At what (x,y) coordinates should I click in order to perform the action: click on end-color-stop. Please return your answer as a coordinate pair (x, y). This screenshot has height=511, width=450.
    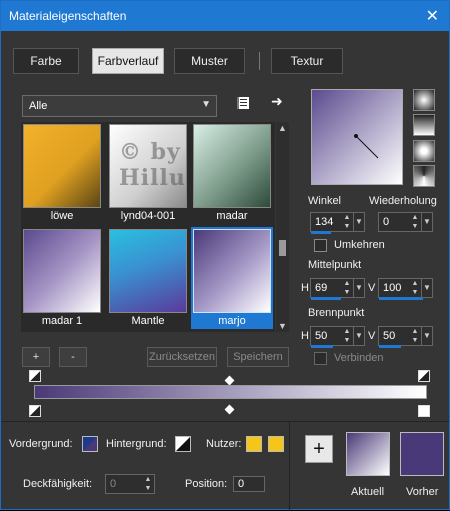
    Looking at the image, I should click on (424, 411).